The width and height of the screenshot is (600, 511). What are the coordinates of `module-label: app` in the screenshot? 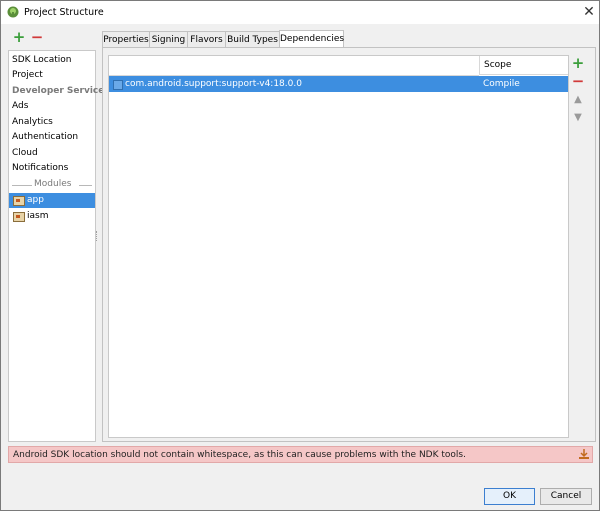 It's located at (35, 200).